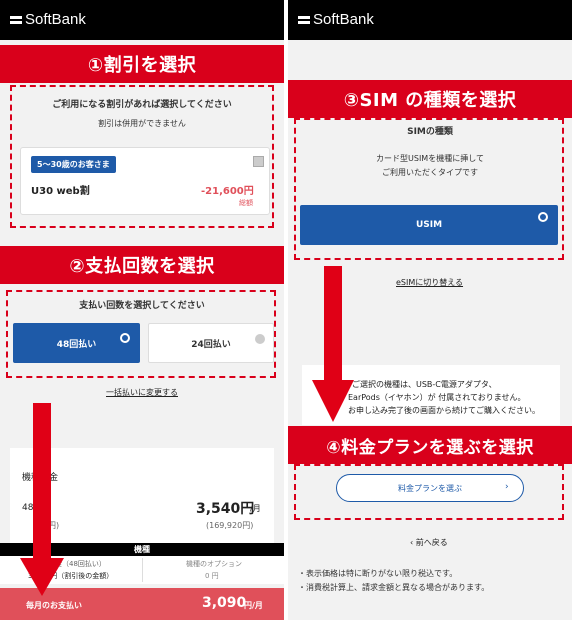 The image size is (572, 620). Describe the element at coordinates (507, 487) in the screenshot. I see `chevron-right-icon: ›` at that location.